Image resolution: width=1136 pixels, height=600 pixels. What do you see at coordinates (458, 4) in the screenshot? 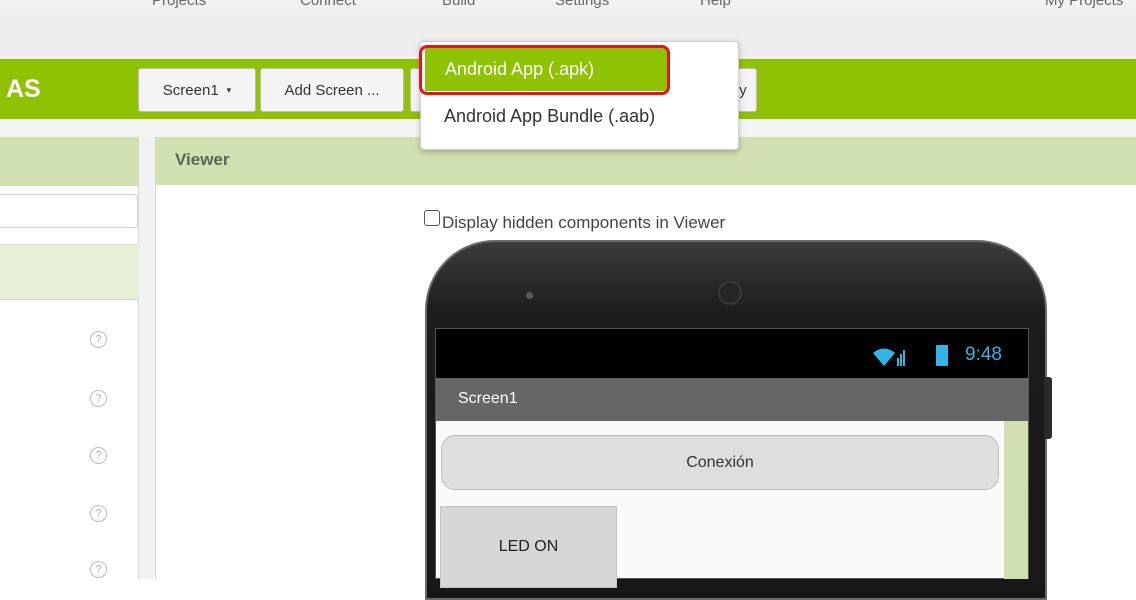
I see `menu-build: Build` at bounding box center [458, 4].